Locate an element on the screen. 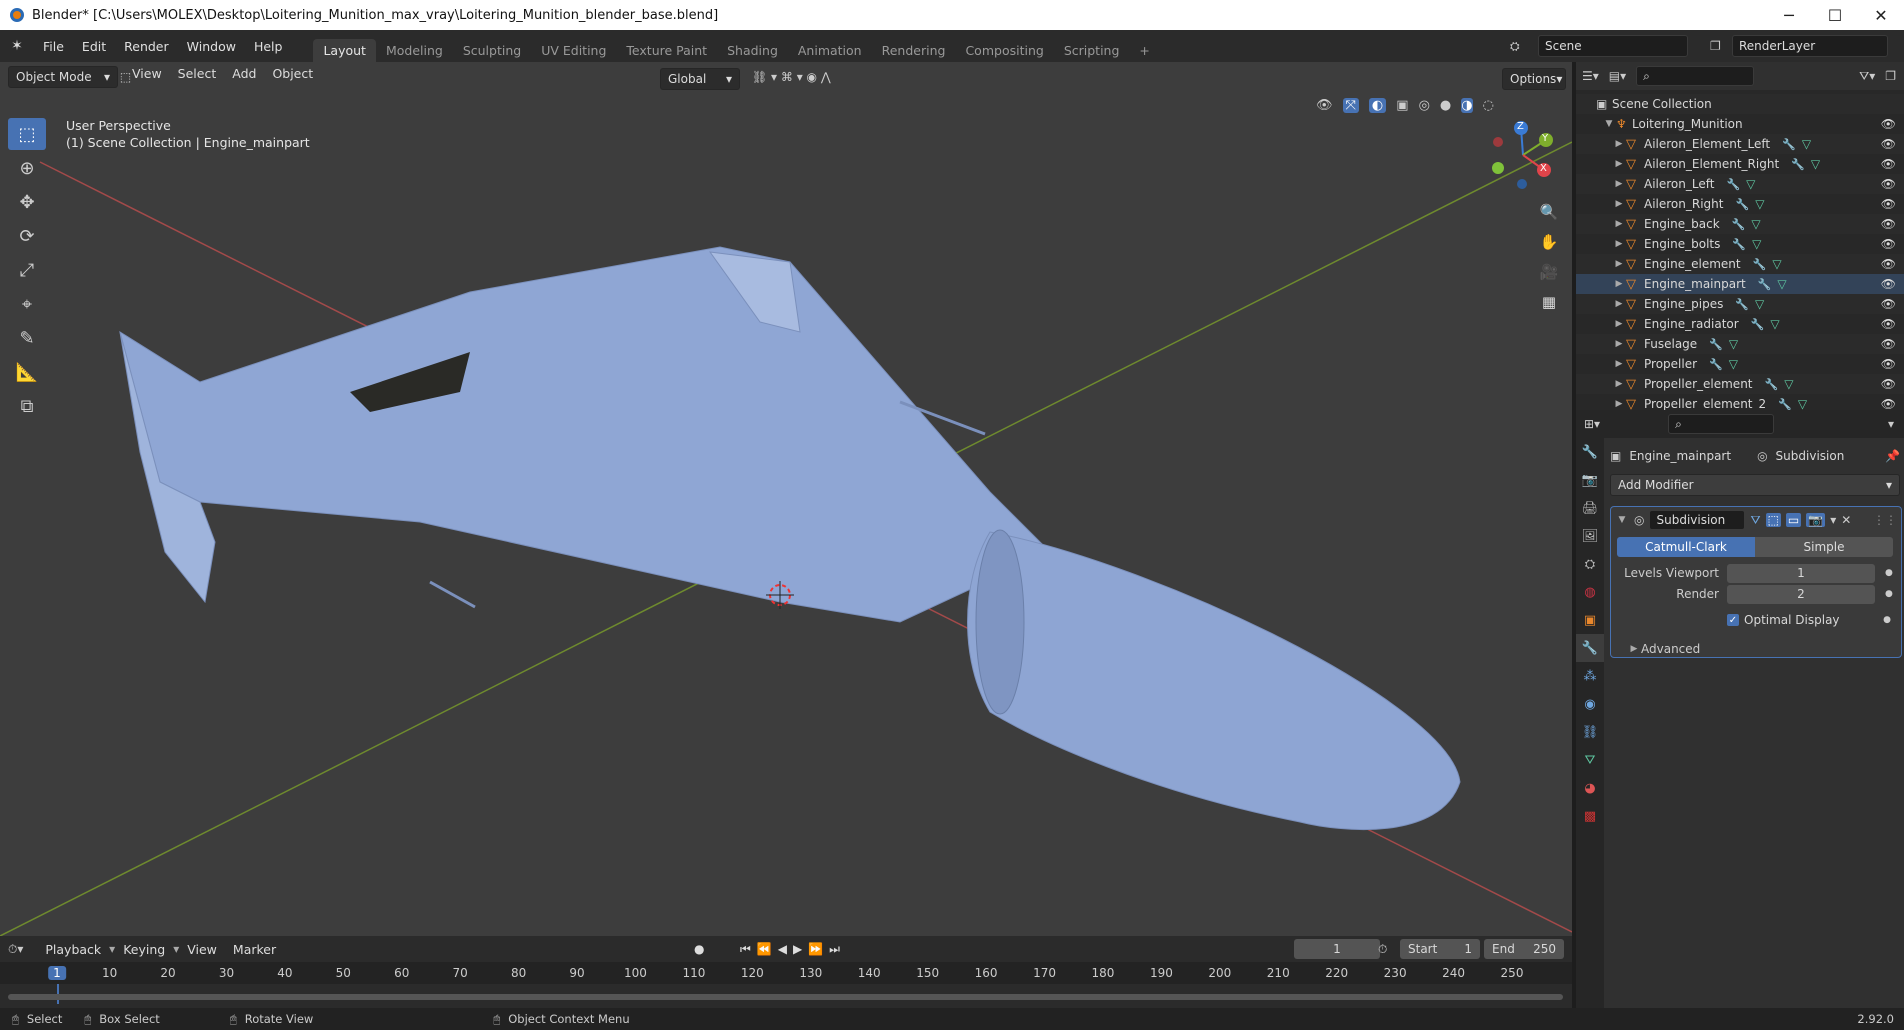 The image size is (1904, 1030). outliner-item: ▶ ▽ Aileron_Element_Left 🔧 ▽ 👁 is located at coordinates (1740, 144).